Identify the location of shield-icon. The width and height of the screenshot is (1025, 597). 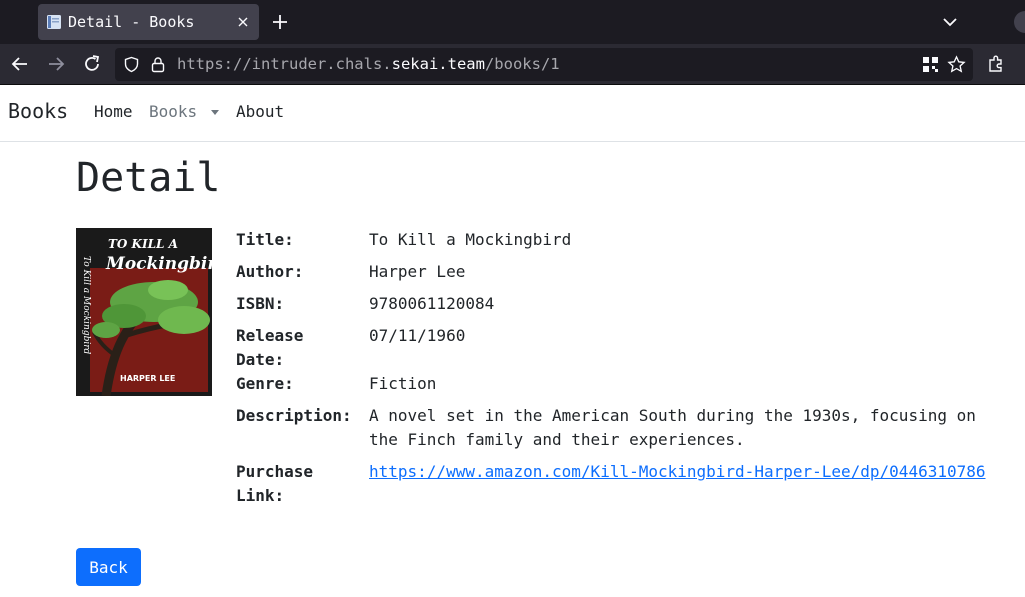
(131, 64).